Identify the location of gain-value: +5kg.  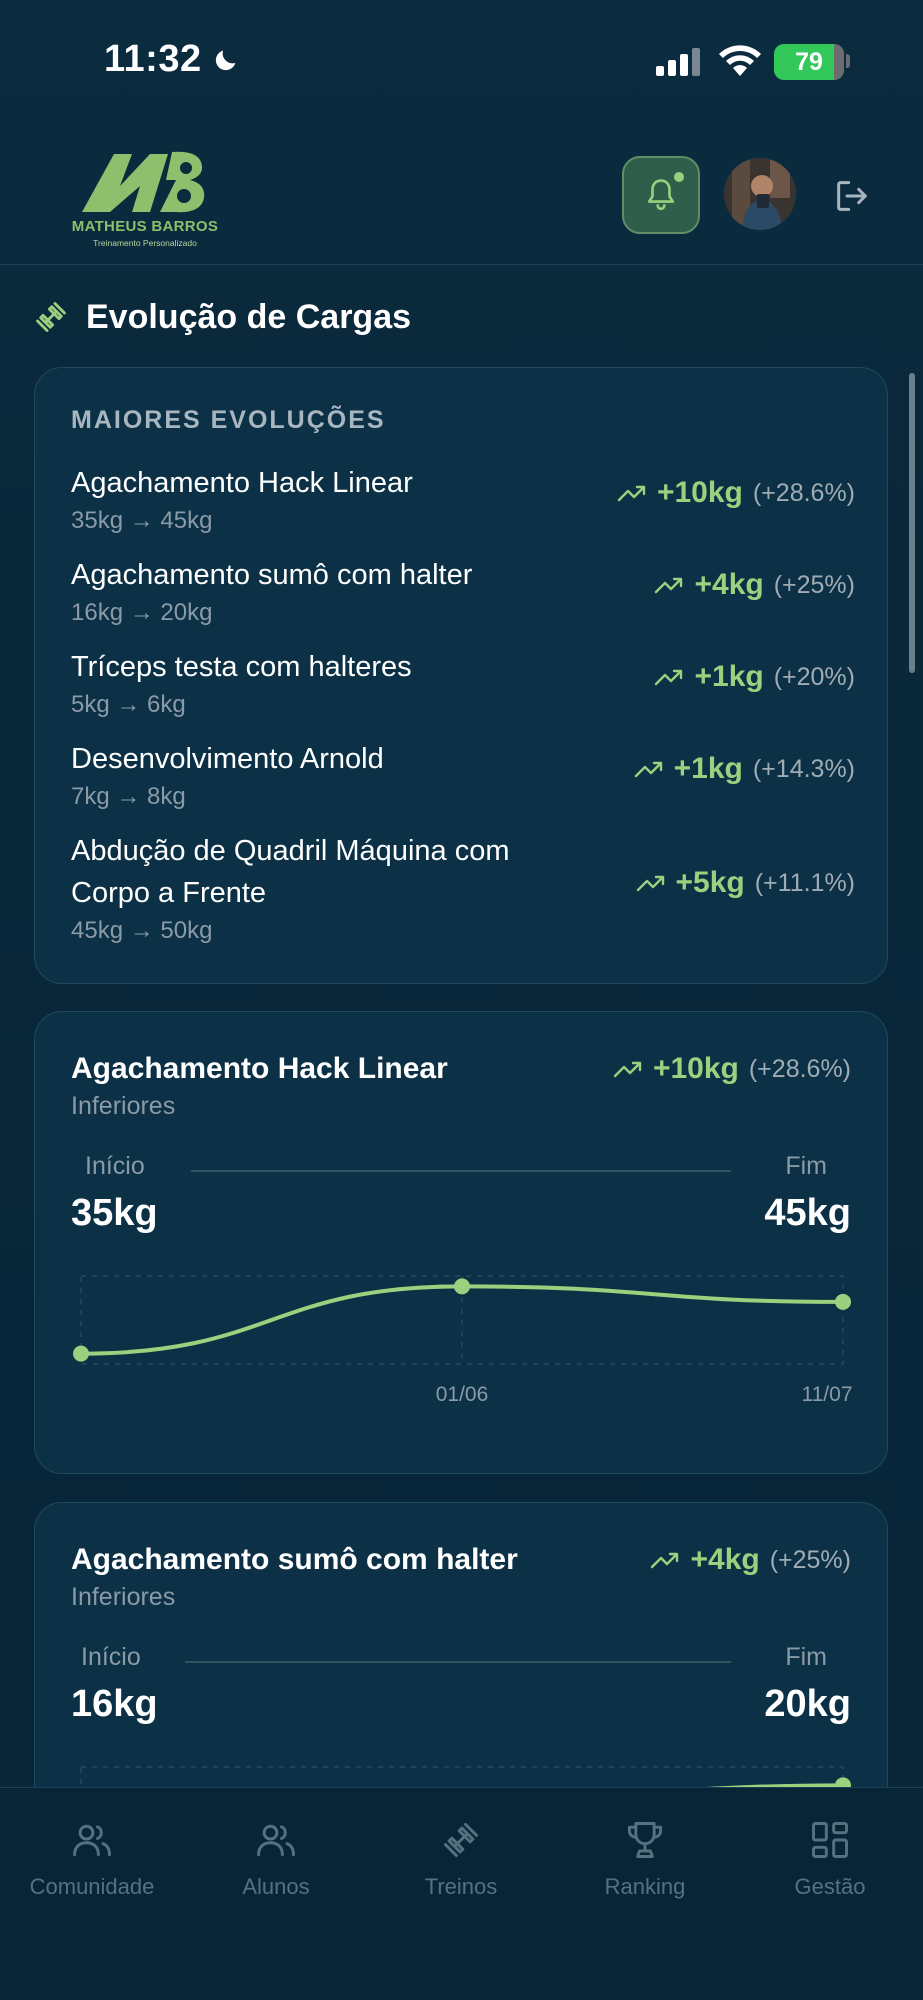
(710, 882).